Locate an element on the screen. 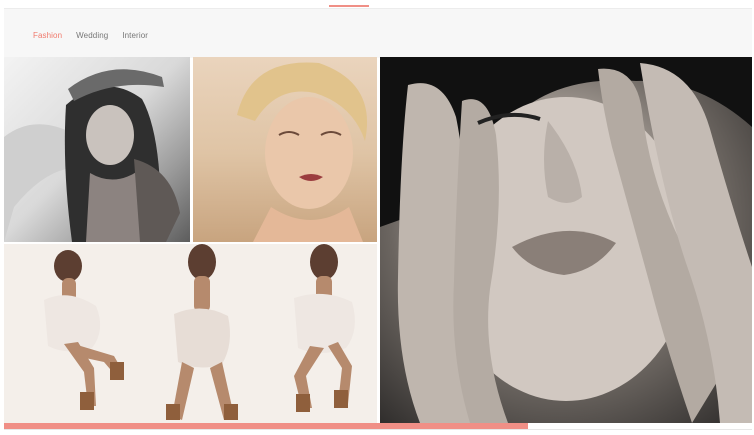 The height and width of the screenshot is (435, 754). portfolio-filter-bar: Fashion Wedding Interior is located at coordinates (378, 33).